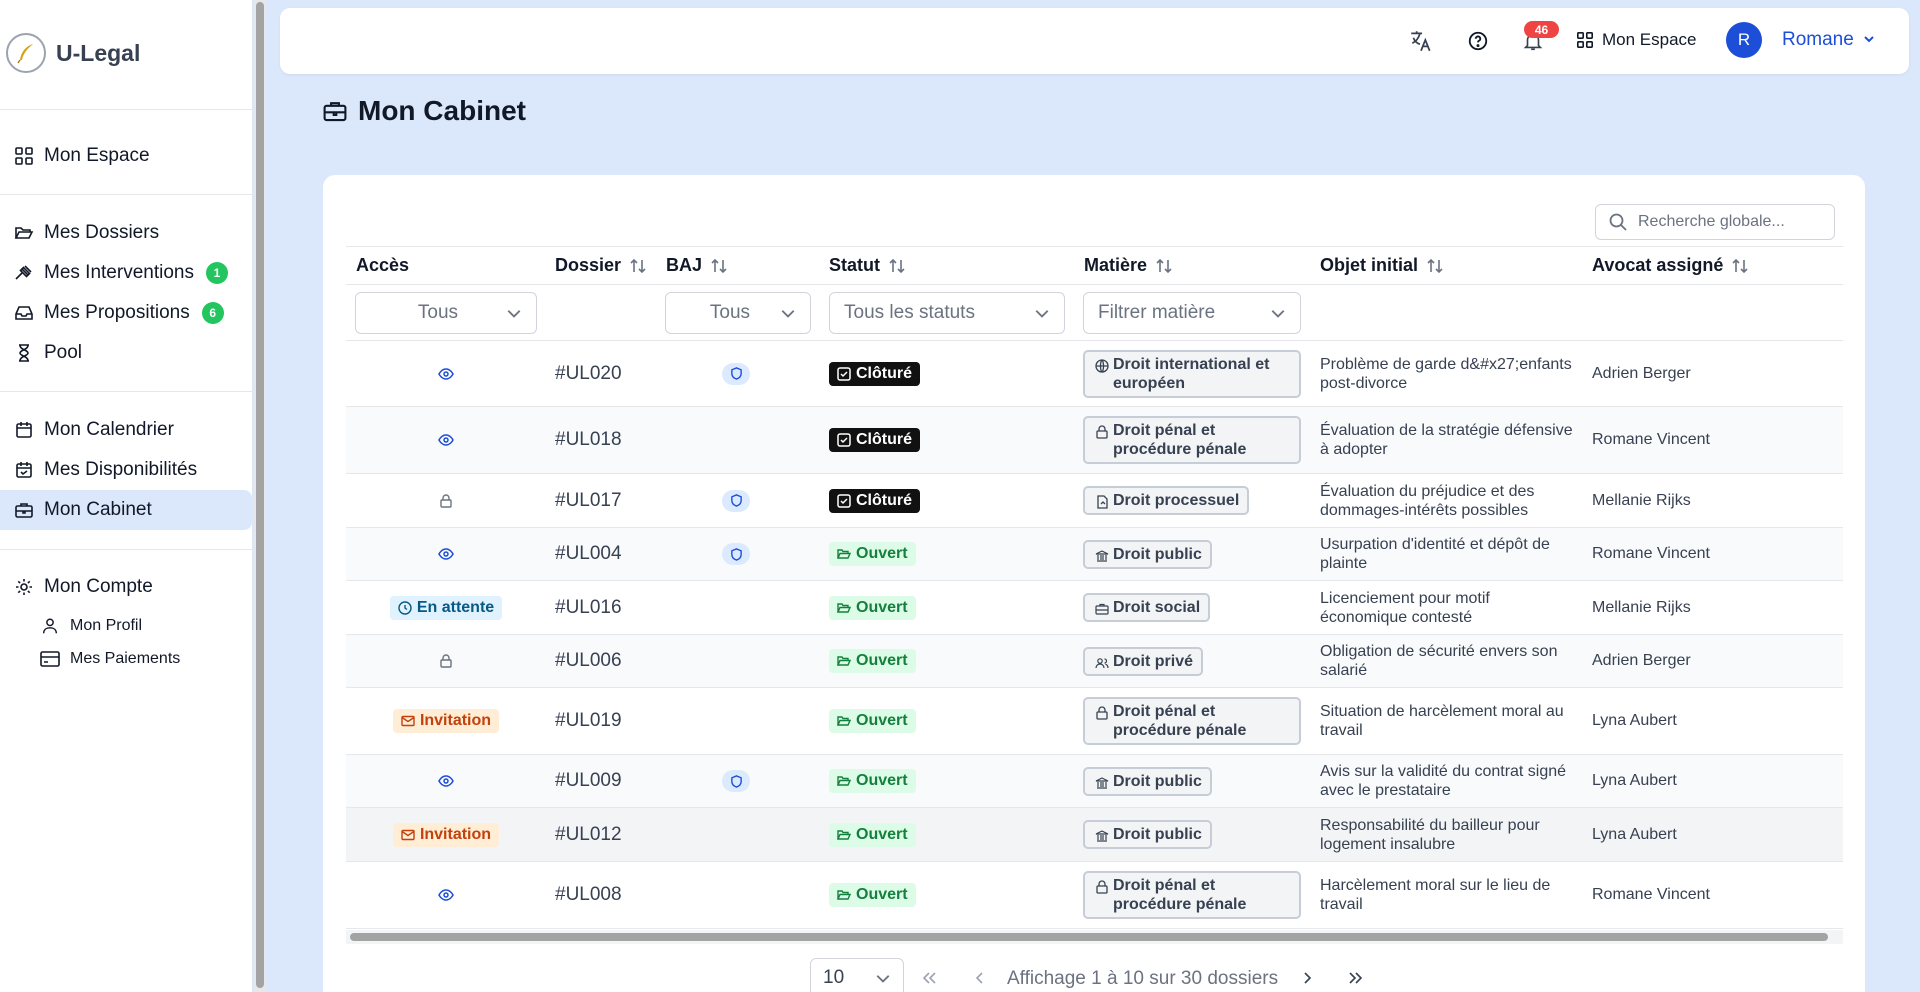 This screenshot has width=1920, height=992. What do you see at coordinates (126, 233) in the screenshot?
I see `sidebar-item-mes-dossiers: Mes Dossiers` at bounding box center [126, 233].